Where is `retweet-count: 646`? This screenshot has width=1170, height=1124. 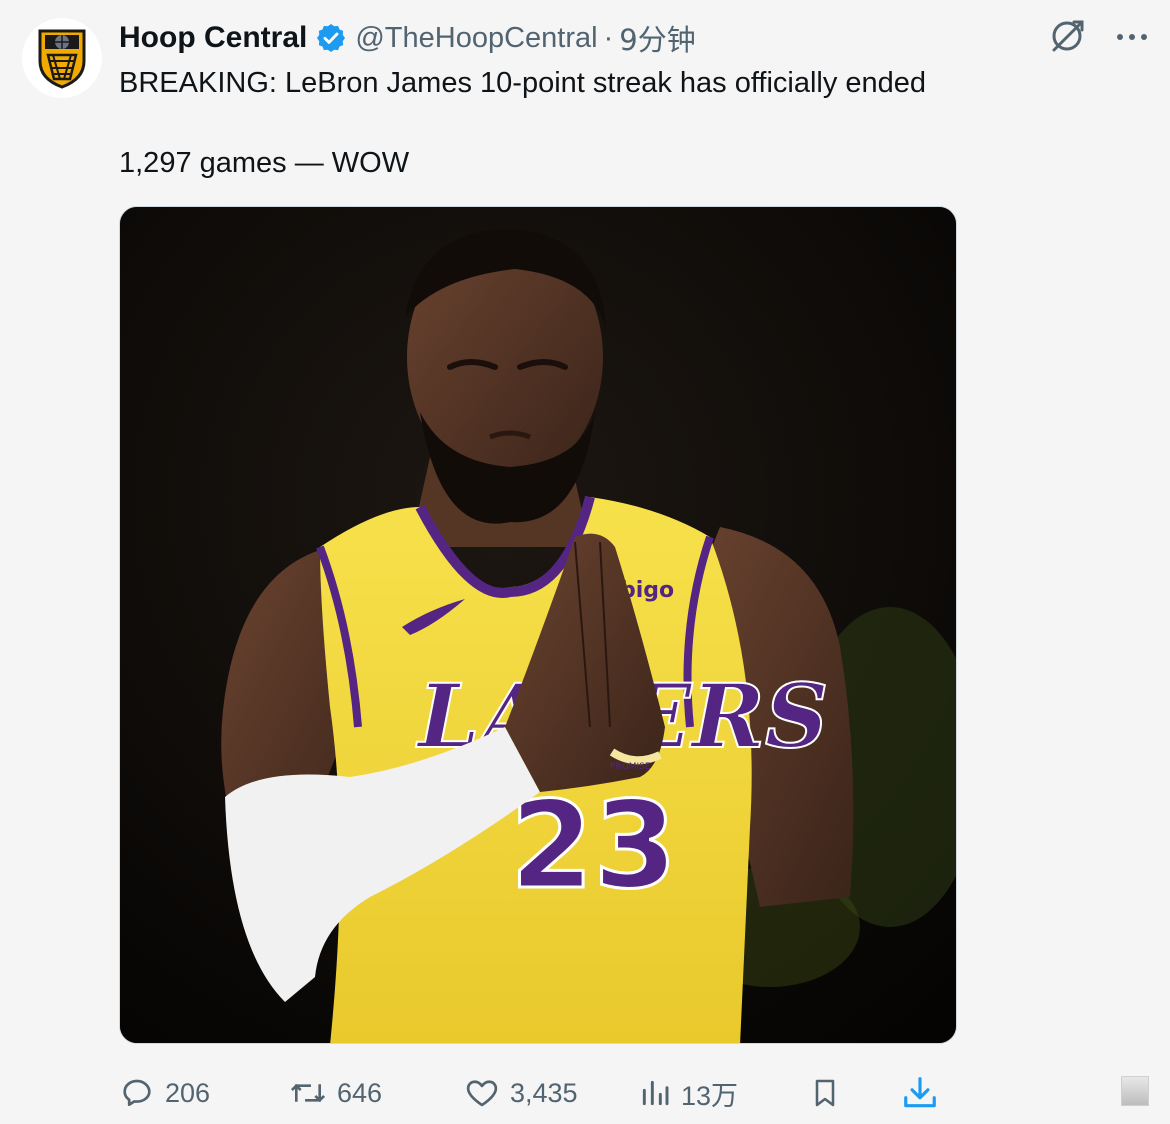
retweet-count: 646 is located at coordinates (360, 1092).